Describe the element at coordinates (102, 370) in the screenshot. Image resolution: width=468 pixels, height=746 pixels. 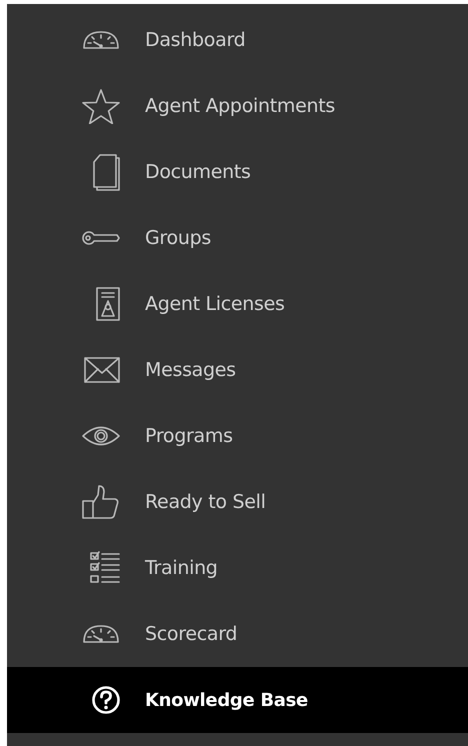
I see `envelope-icon` at that location.